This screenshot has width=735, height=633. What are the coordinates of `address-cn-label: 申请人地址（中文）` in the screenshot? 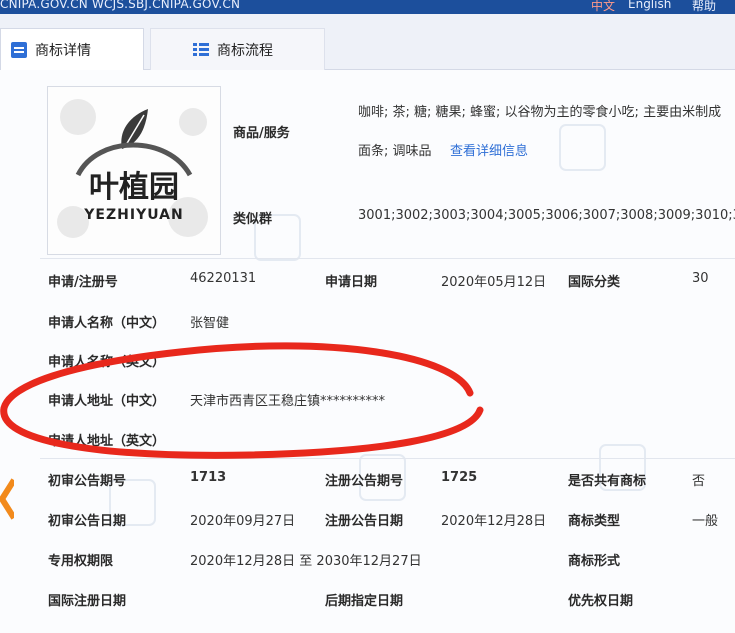 It's located at (107, 401).